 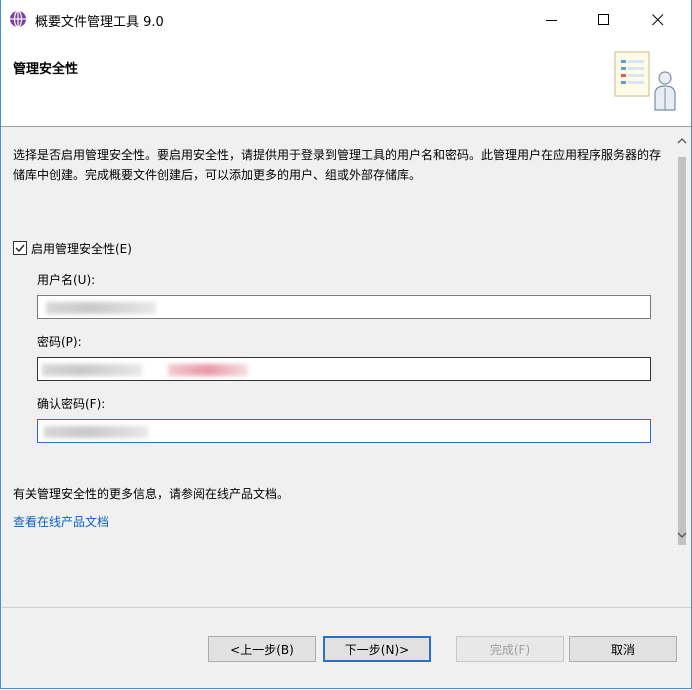 I want to click on password-field, so click(x=344, y=369).